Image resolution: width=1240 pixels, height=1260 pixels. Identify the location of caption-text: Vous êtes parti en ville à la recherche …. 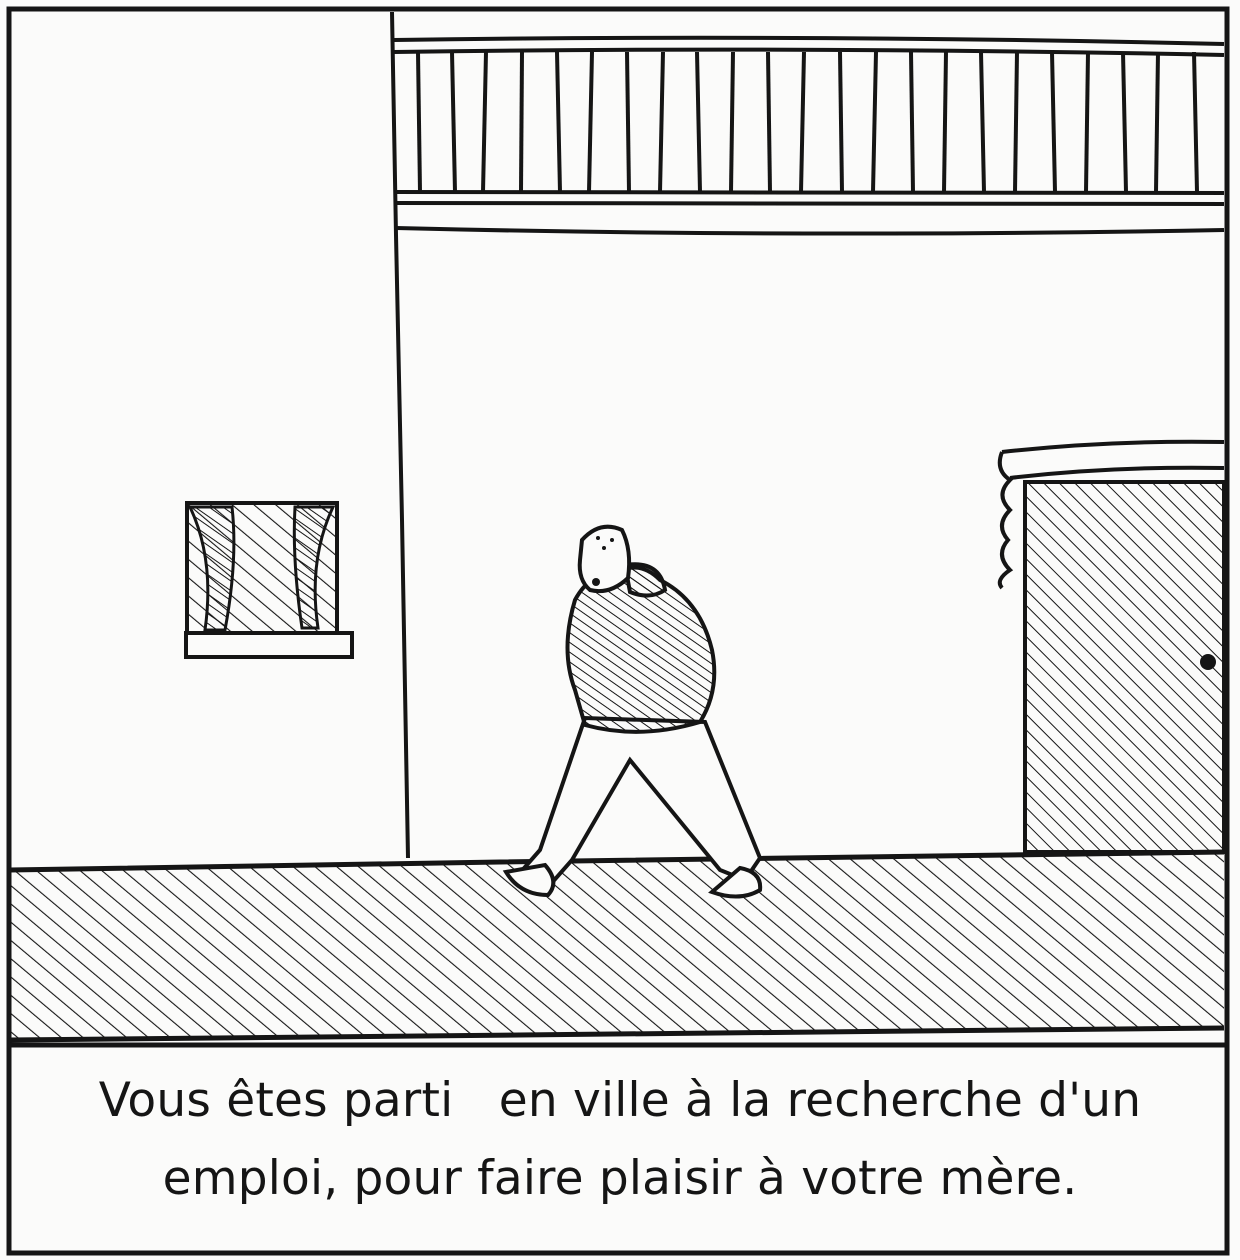
(620, 1142).